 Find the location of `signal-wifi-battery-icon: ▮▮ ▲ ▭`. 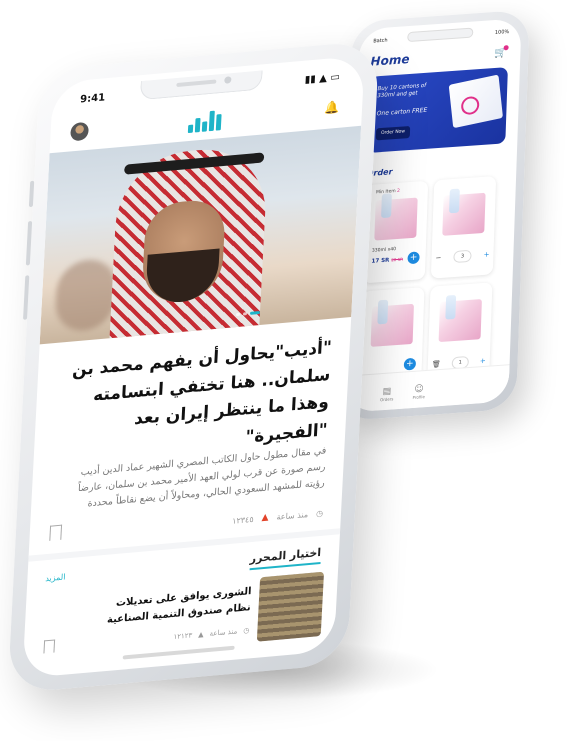

signal-wifi-battery-icon: ▮▮ ▲ ▭ is located at coordinates (322, 78).